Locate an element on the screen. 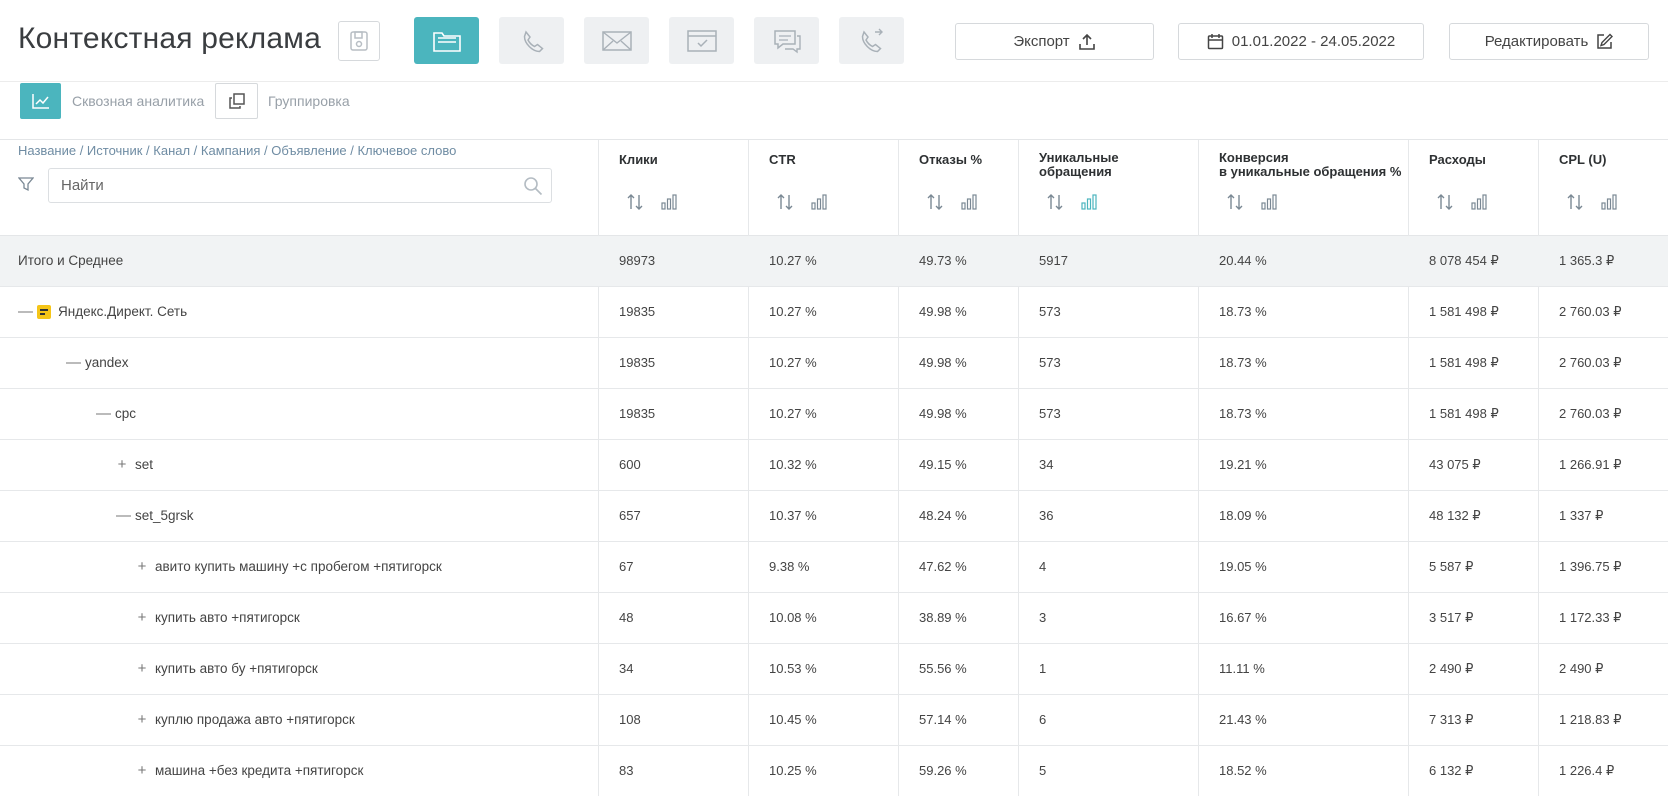 The width and height of the screenshot is (1668, 796). edit-label: Редактировать is located at coordinates (1536, 41).